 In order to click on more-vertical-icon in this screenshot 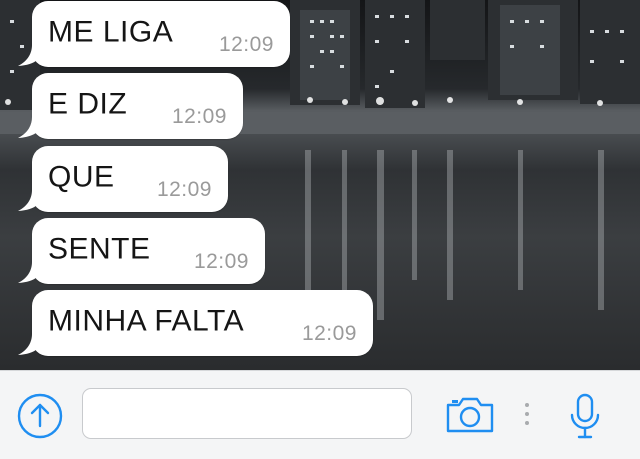, I will do `click(527, 415)`.